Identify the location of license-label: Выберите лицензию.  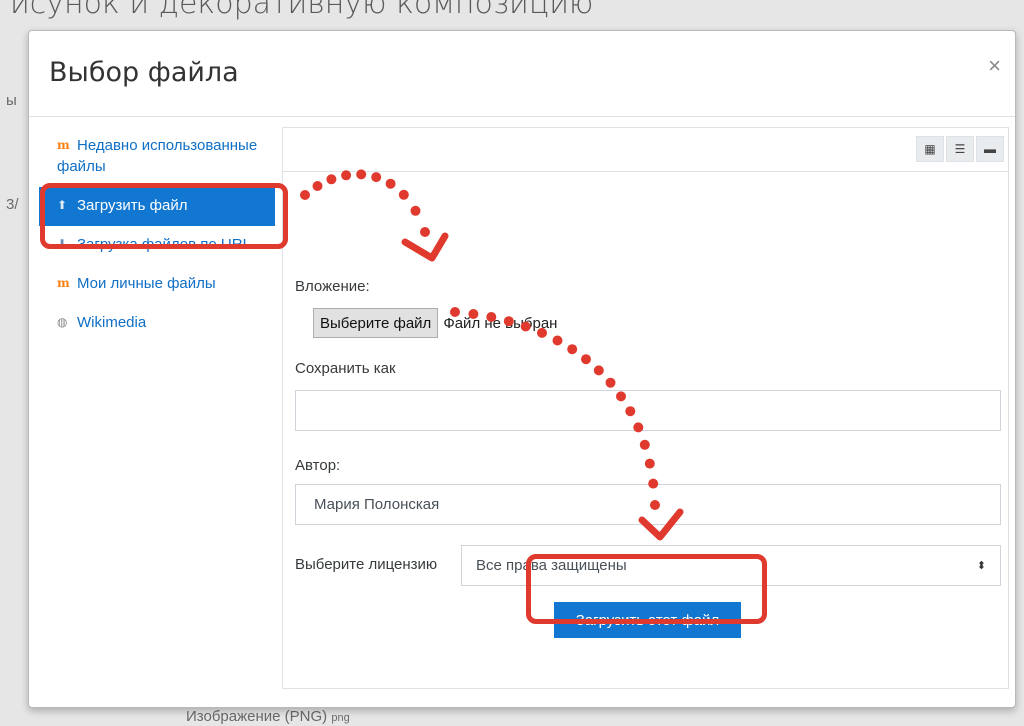
(366, 564).